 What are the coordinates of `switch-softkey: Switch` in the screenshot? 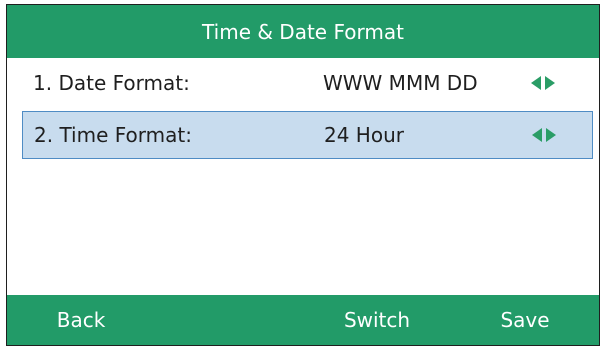 It's located at (377, 320).